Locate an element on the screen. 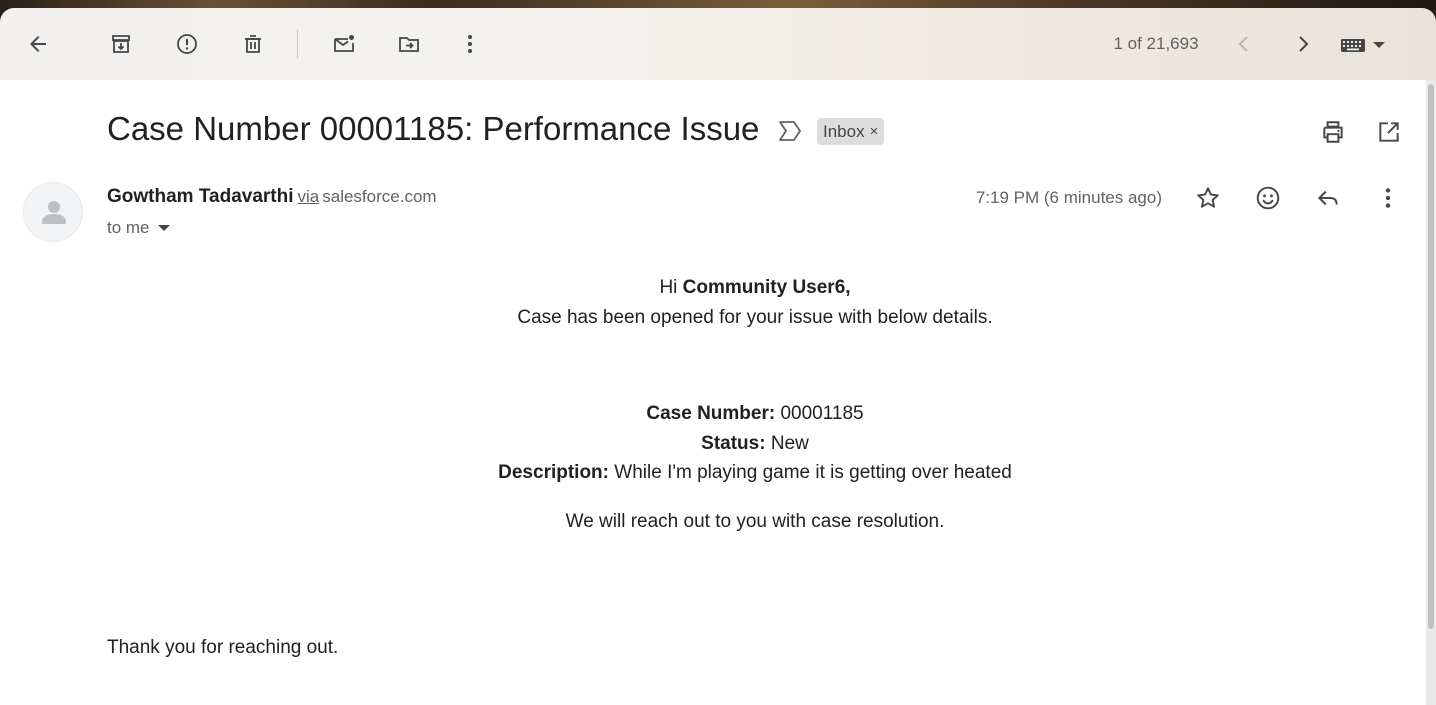  report-spam-icon is located at coordinates (187, 44).